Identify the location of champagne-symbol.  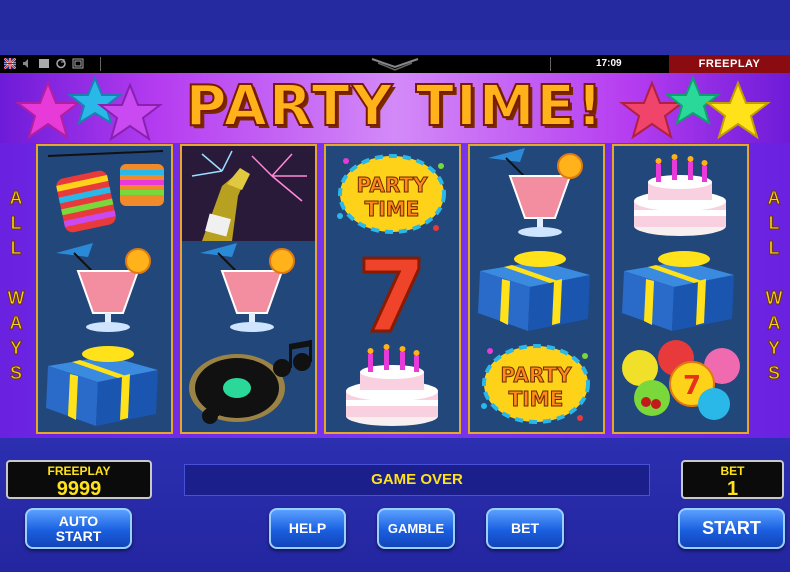
(248, 193).